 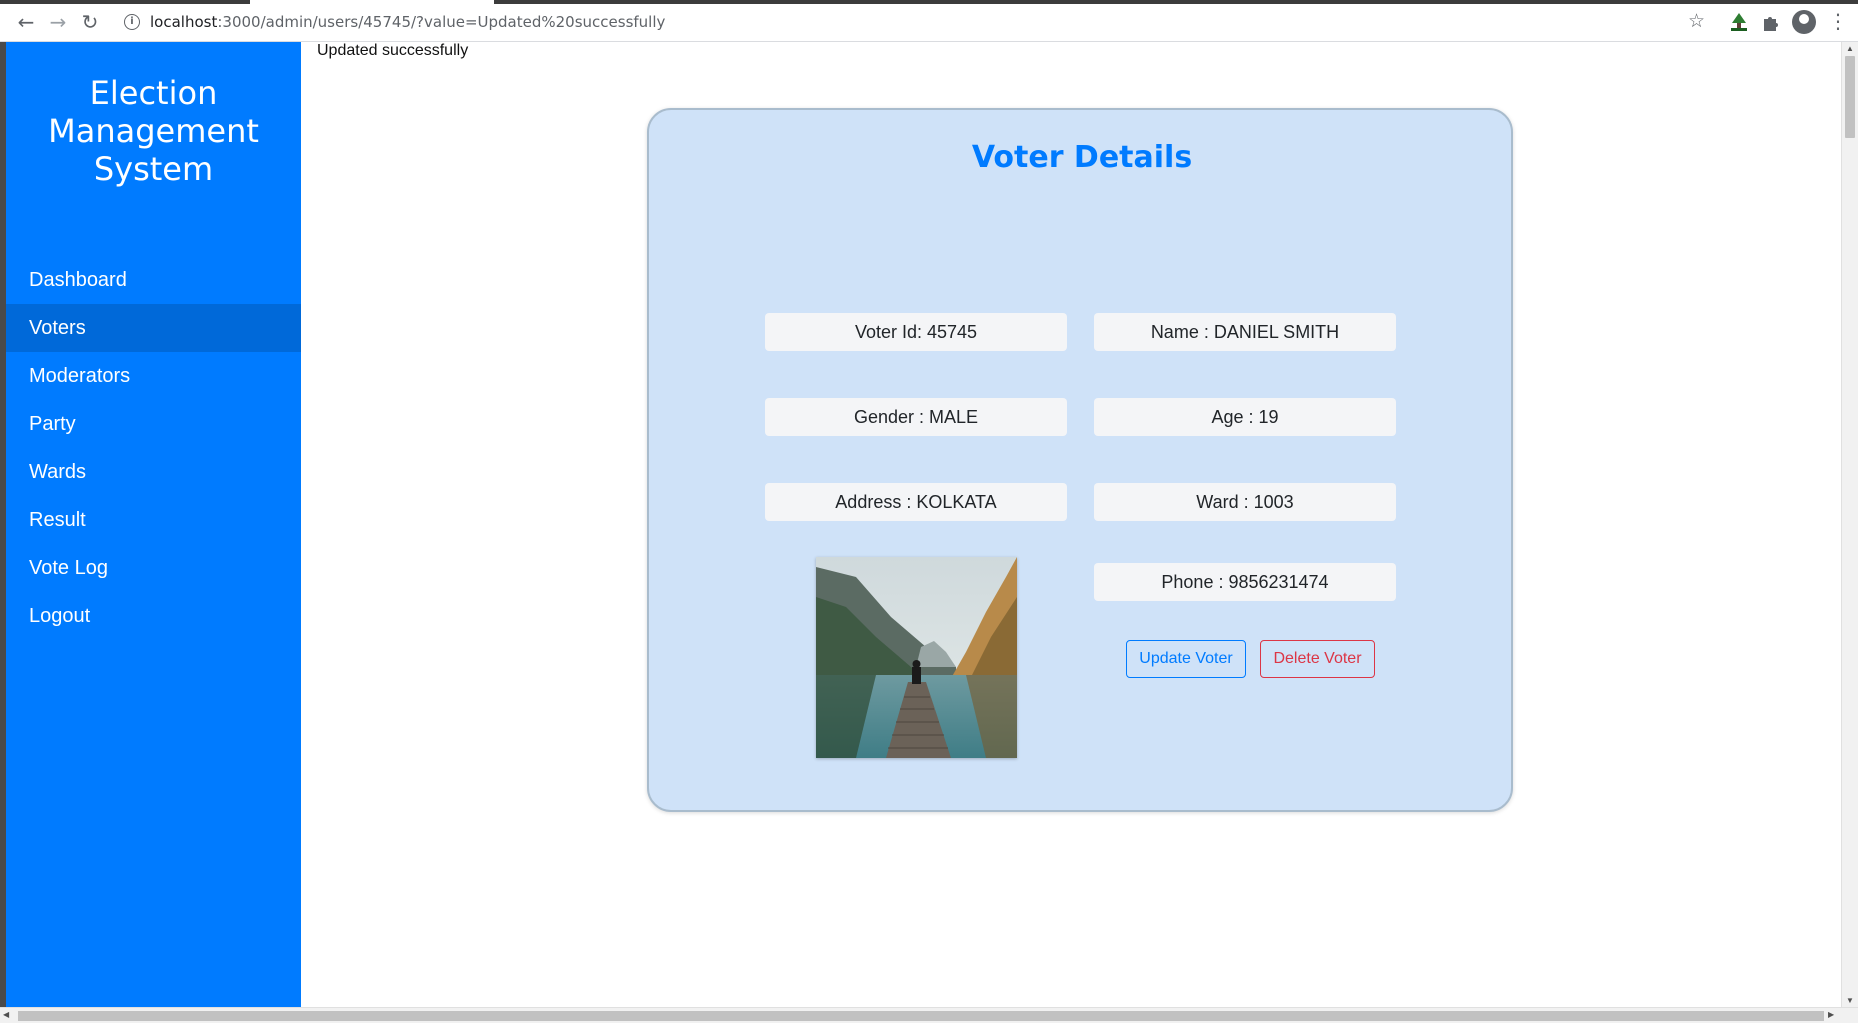 What do you see at coordinates (1850, 1000) in the screenshot?
I see `scroll-down-icon: ▼` at bounding box center [1850, 1000].